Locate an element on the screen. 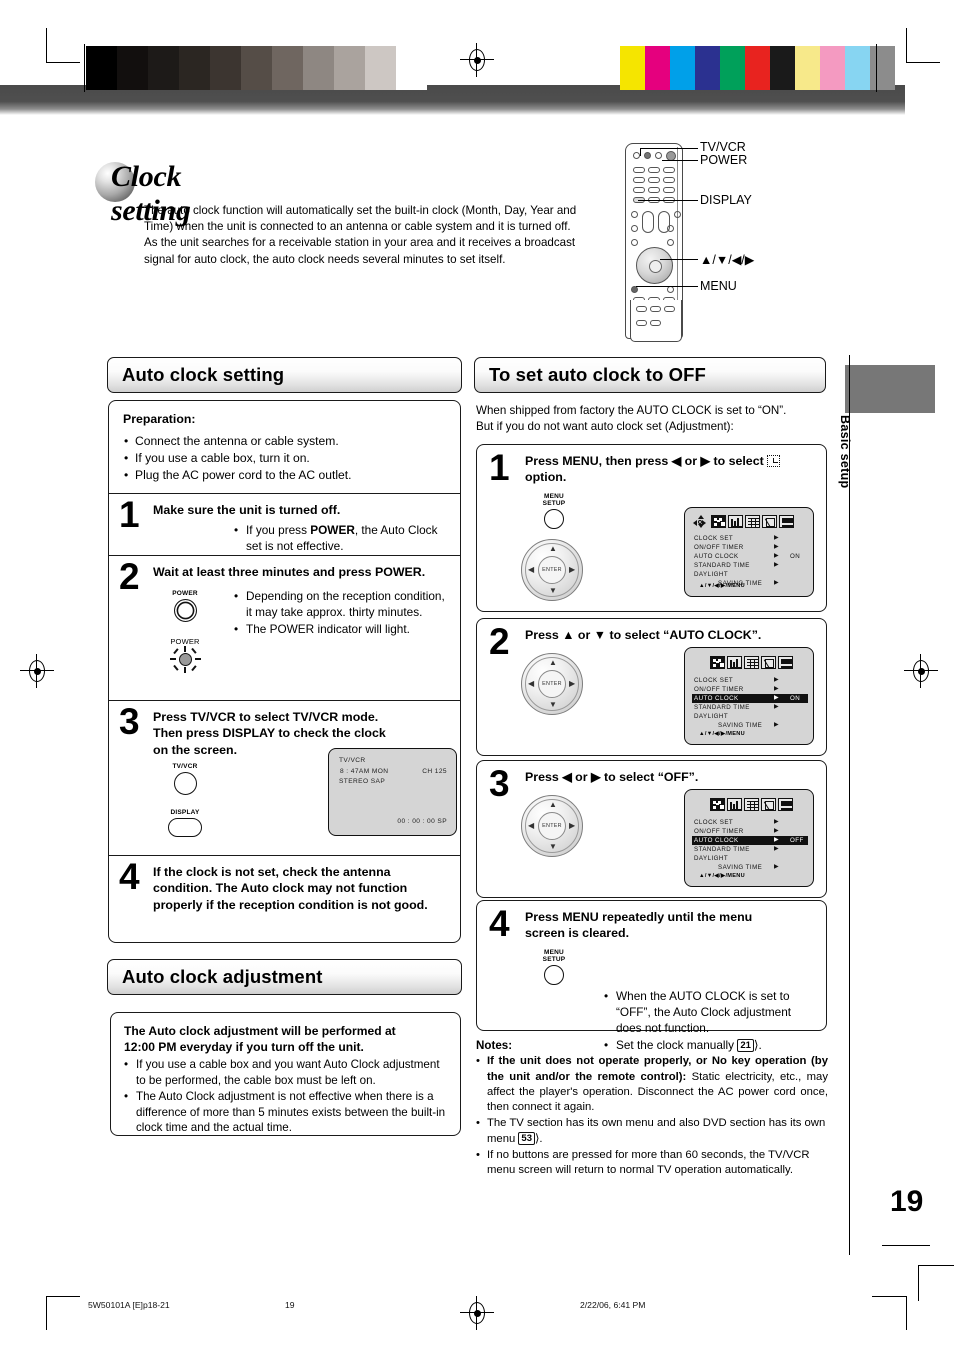 The image size is (954, 1351). remote-row-h is located at coordinates (648, 323).